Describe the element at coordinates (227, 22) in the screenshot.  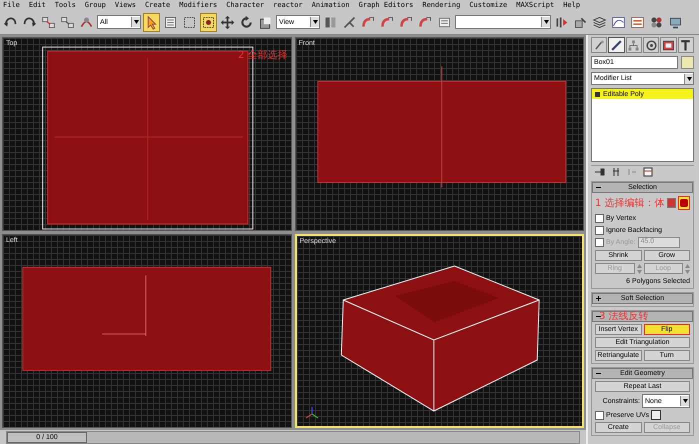
I see `move-icon` at that location.